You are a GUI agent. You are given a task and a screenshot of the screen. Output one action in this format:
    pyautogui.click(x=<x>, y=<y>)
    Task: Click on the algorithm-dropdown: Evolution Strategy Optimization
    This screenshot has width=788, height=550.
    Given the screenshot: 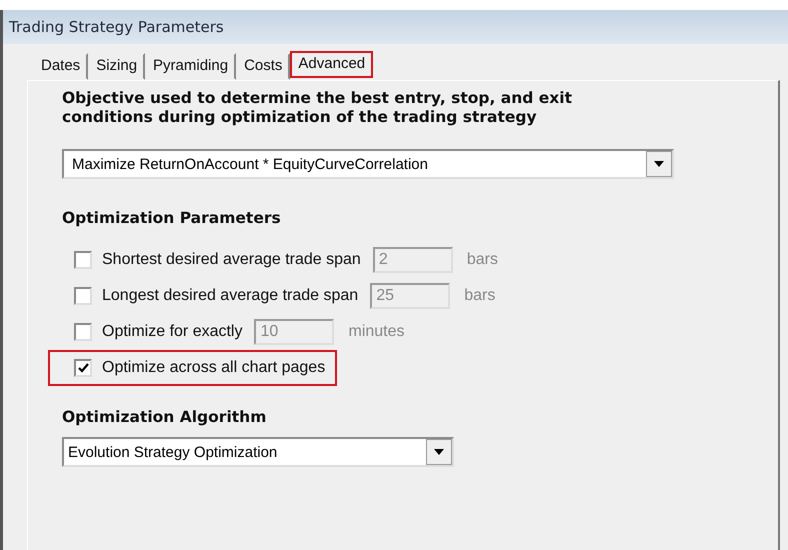 What is the action you would take?
    pyautogui.click(x=258, y=452)
    